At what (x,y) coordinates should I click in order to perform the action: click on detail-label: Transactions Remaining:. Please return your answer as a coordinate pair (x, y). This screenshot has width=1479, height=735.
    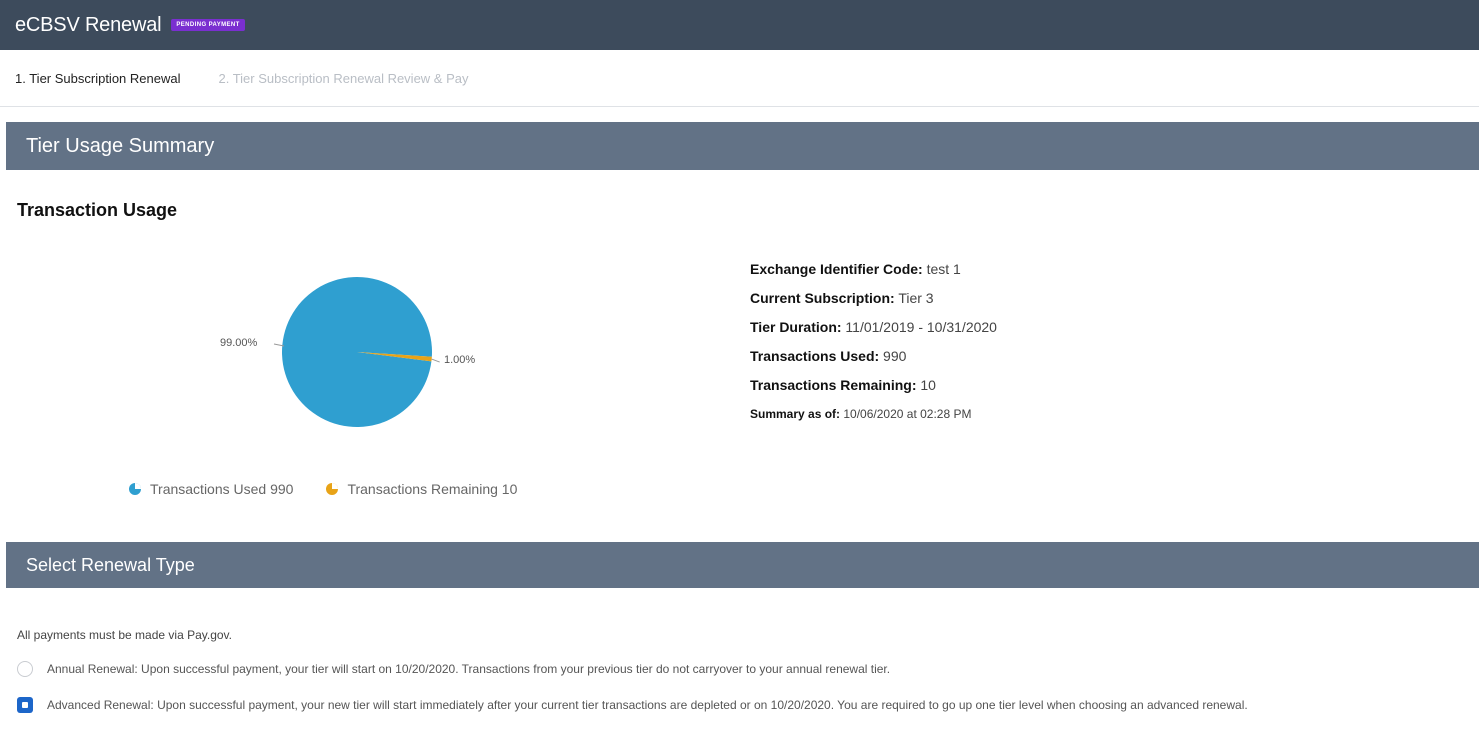
    Looking at the image, I should click on (833, 385).